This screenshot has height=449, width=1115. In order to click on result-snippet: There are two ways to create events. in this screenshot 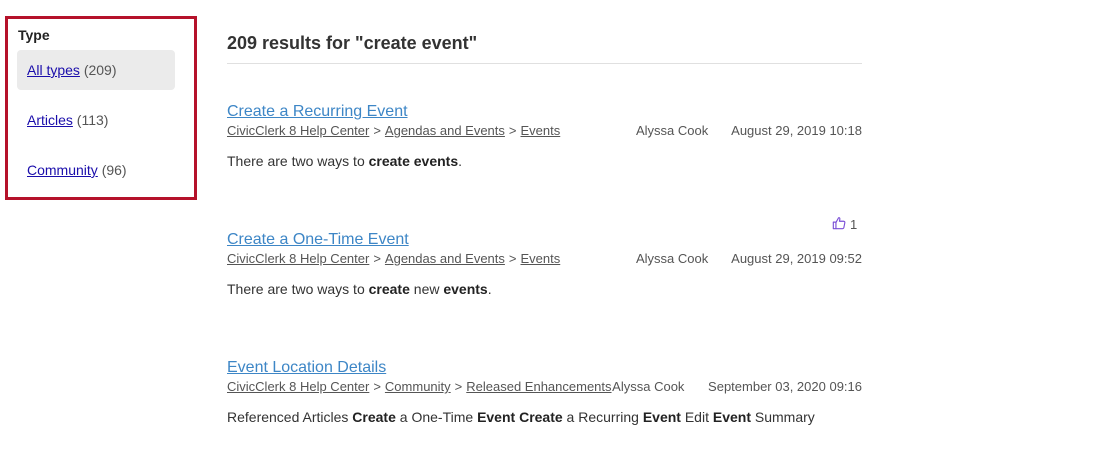, I will do `click(344, 161)`.